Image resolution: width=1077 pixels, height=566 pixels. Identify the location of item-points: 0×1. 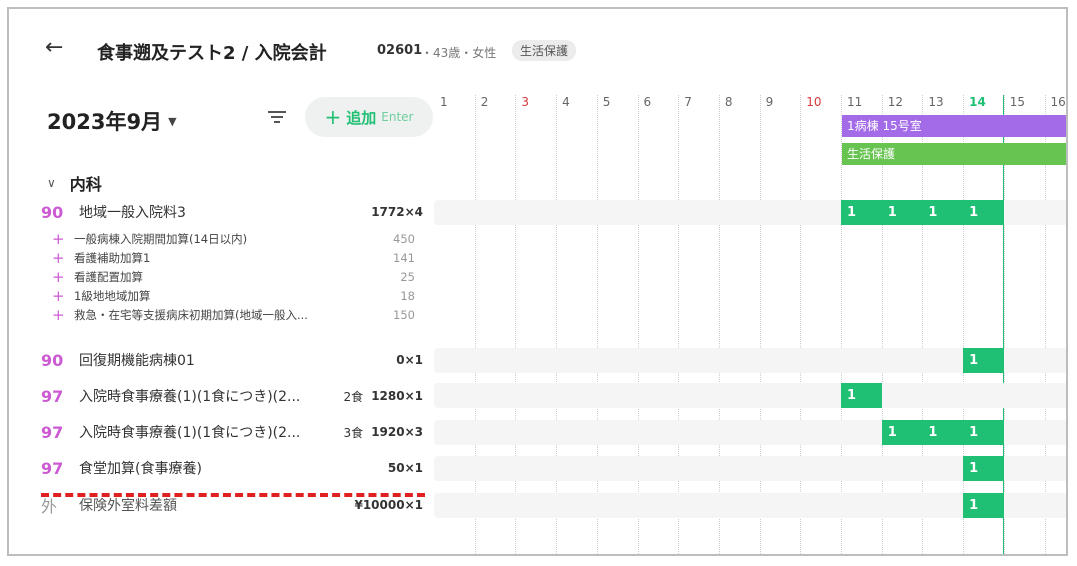
(409, 360).